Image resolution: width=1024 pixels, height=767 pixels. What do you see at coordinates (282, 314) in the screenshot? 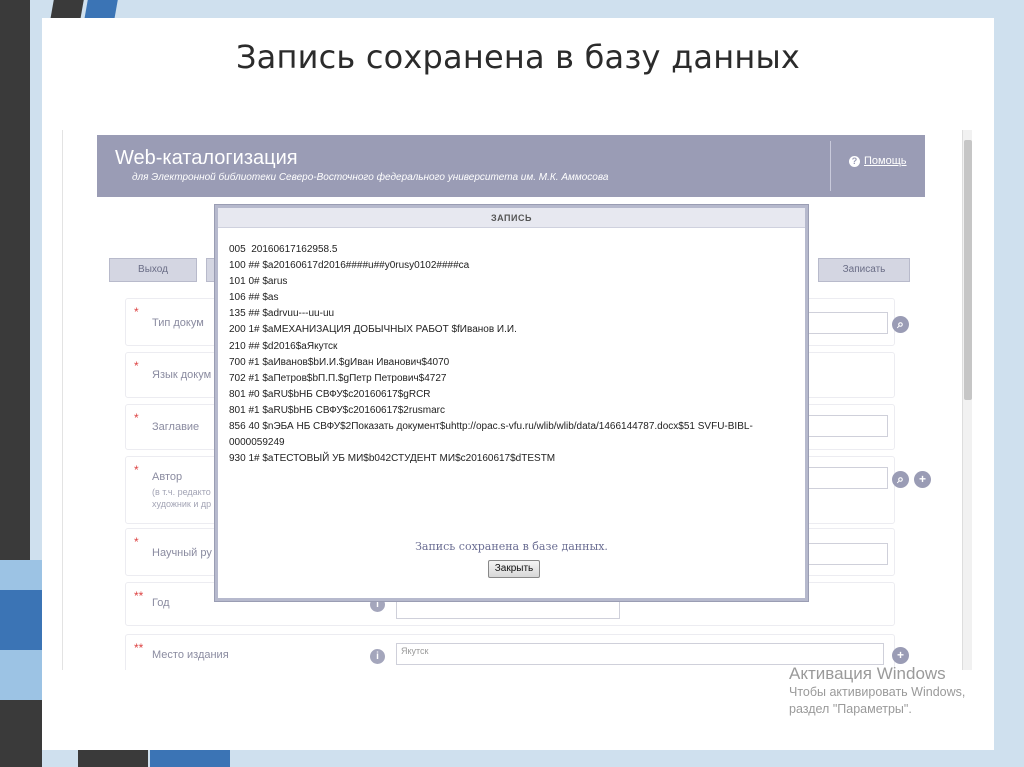
I see `record-line: 135 ## $adrvuu---uu-uu` at bounding box center [282, 314].